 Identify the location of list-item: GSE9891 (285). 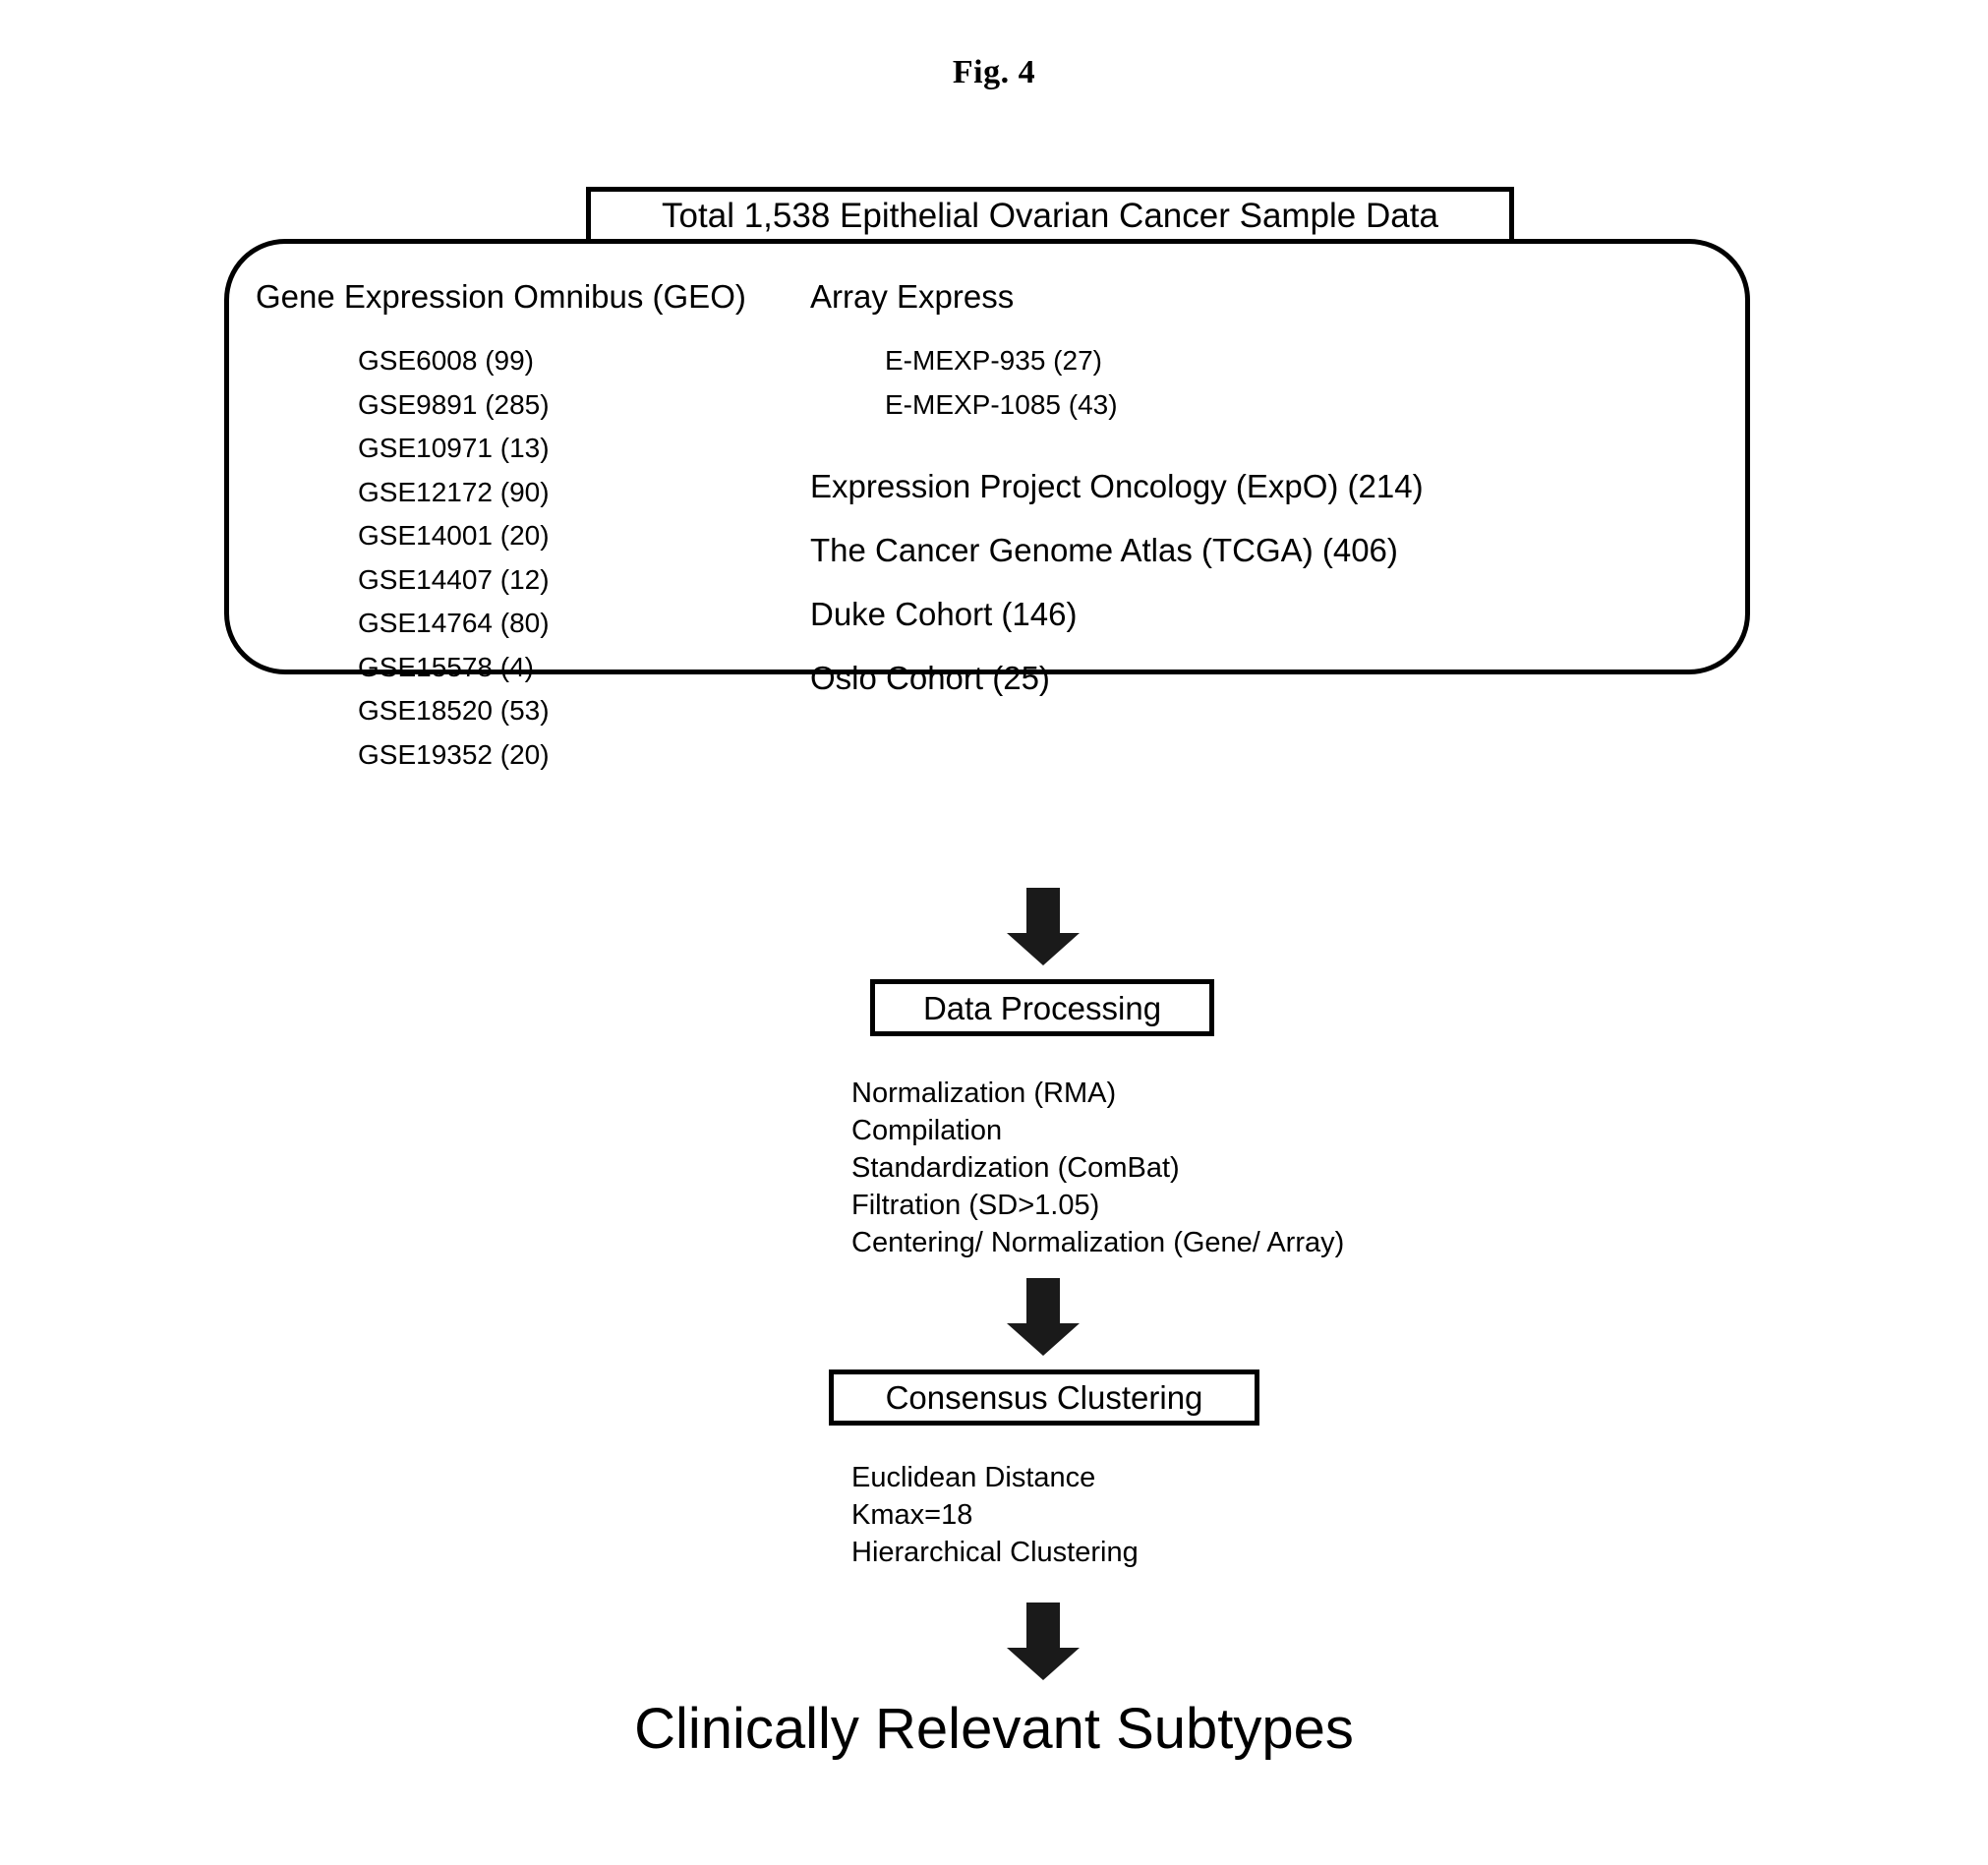
(454, 404).